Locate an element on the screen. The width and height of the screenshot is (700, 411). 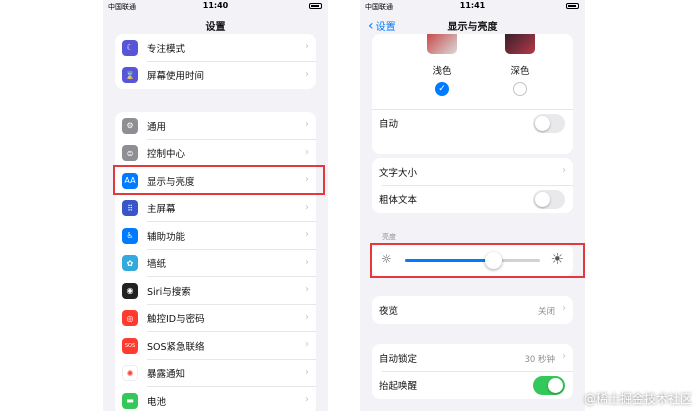
text-size-label: 文字大小 is located at coordinates (398, 173).